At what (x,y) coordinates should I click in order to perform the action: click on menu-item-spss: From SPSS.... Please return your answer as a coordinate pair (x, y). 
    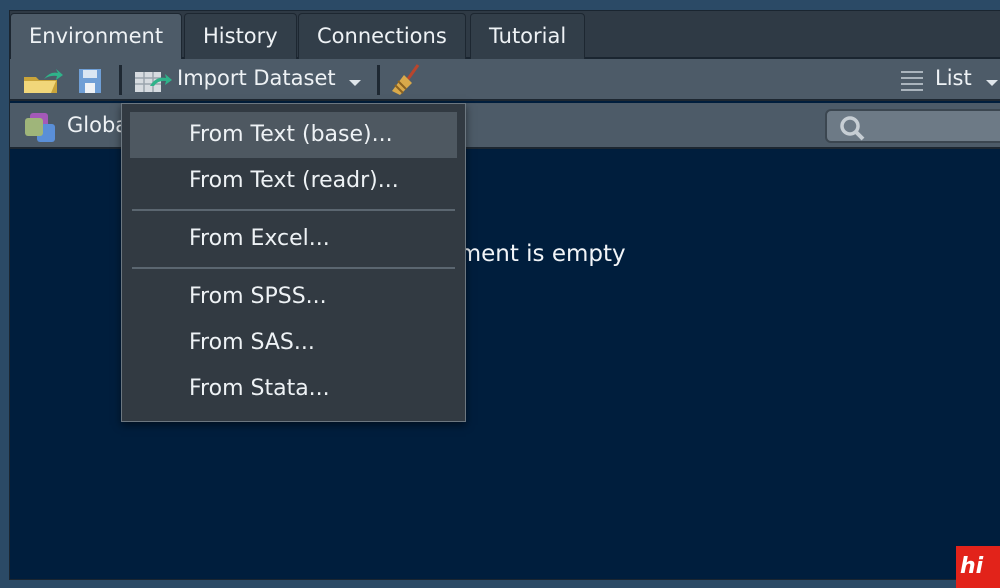
    Looking at the image, I should click on (293, 297).